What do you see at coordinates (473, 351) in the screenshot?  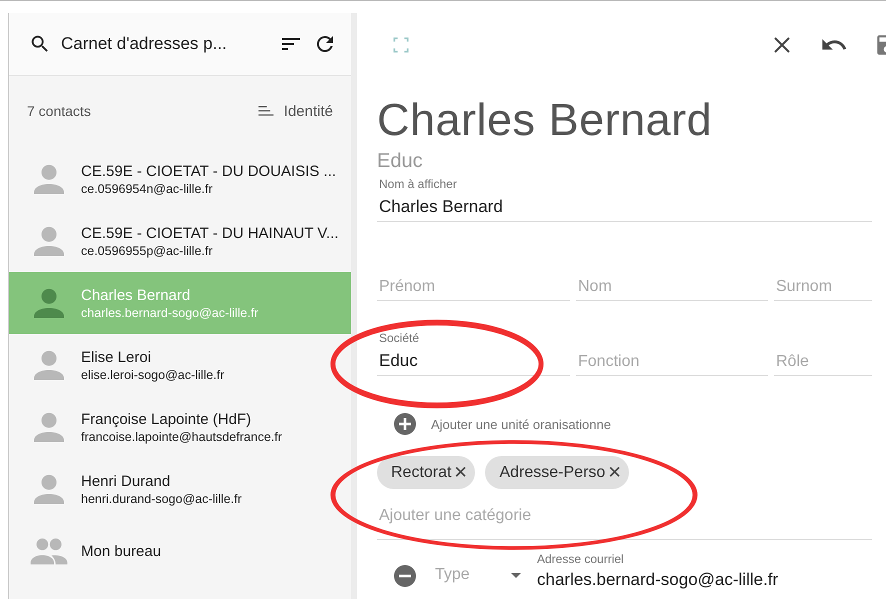 I see `company-field: Société Educ` at bounding box center [473, 351].